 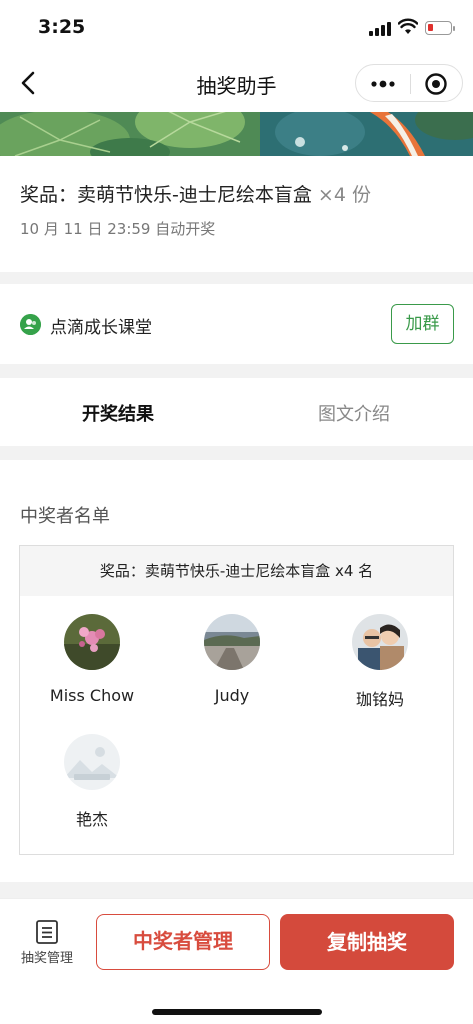 What do you see at coordinates (367, 942) in the screenshot?
I see `copy-lottery-button: 复制抽奖` at bounding box center [367, 942].